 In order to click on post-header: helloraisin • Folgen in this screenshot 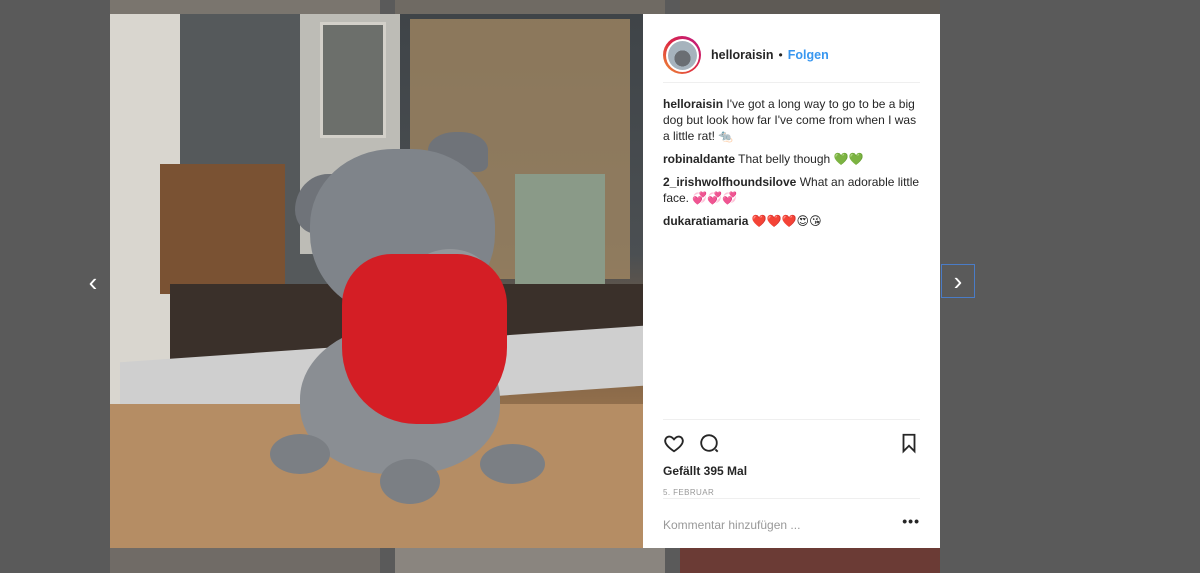, I will do `click(791, 55)`.